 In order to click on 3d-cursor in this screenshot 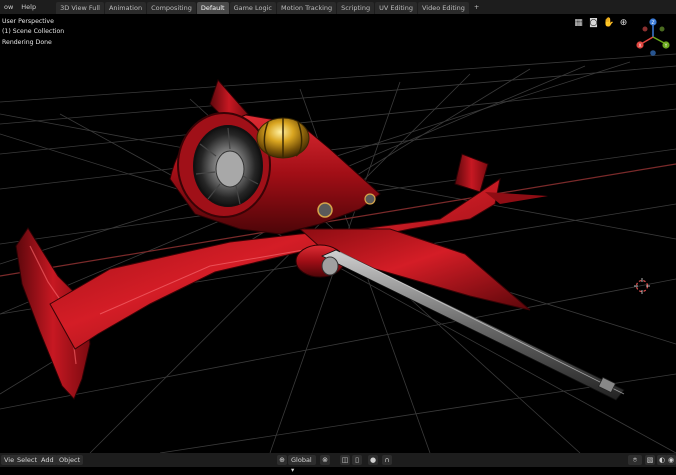, I will do `click(642, 286)`.